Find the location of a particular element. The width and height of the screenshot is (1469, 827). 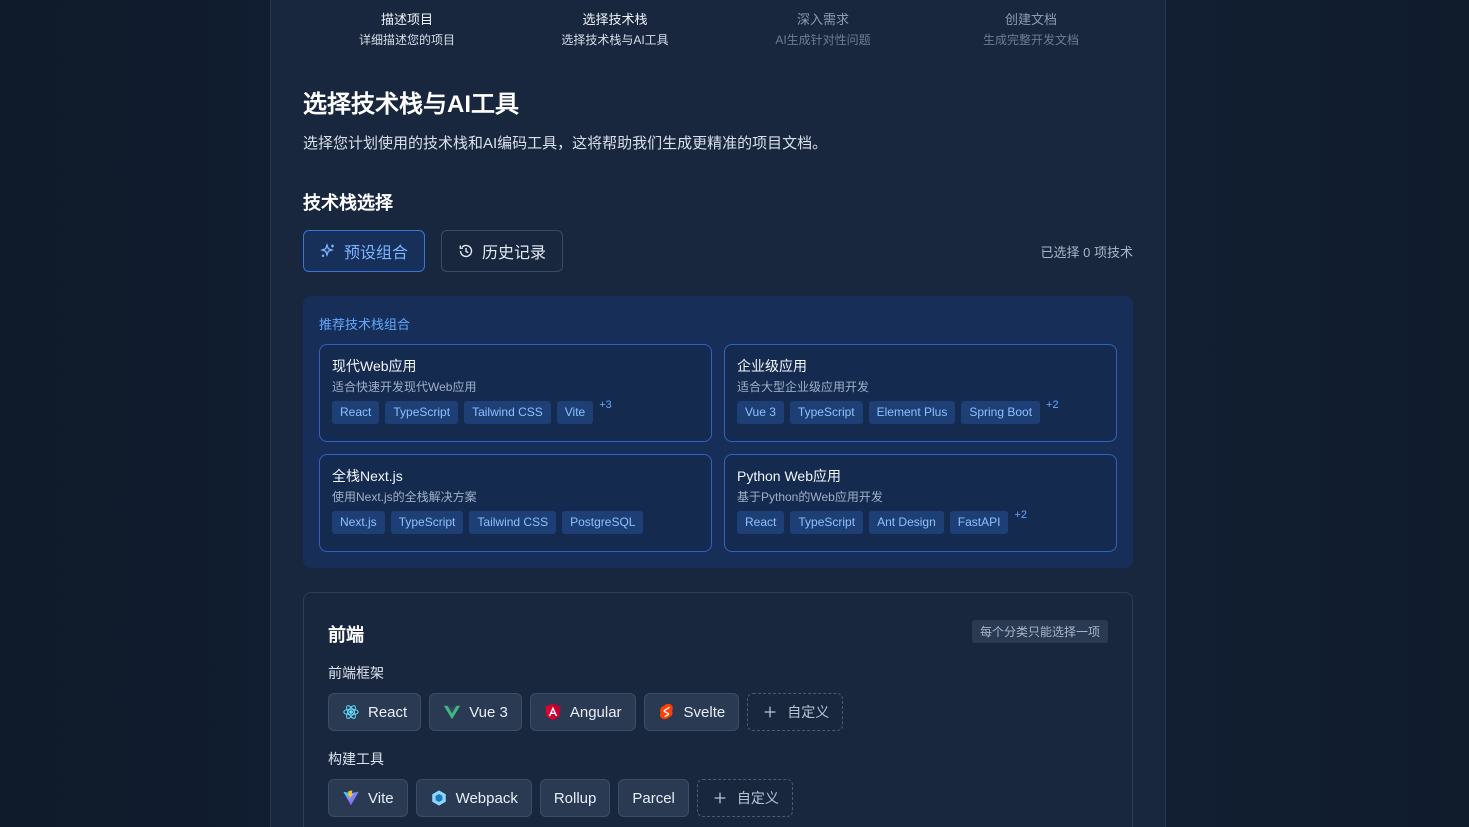

option-rollup: Rollup is located at coordinates (575, 798).